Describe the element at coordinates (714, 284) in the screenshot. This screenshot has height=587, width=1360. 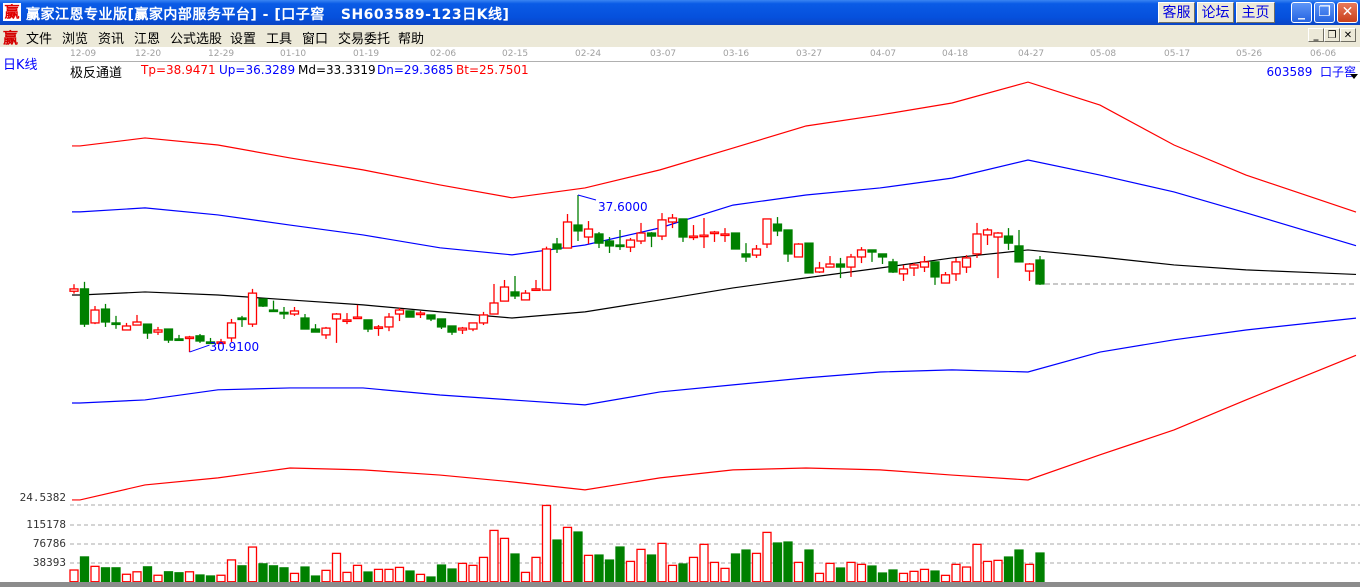
I see `channel-line-md` at that location.